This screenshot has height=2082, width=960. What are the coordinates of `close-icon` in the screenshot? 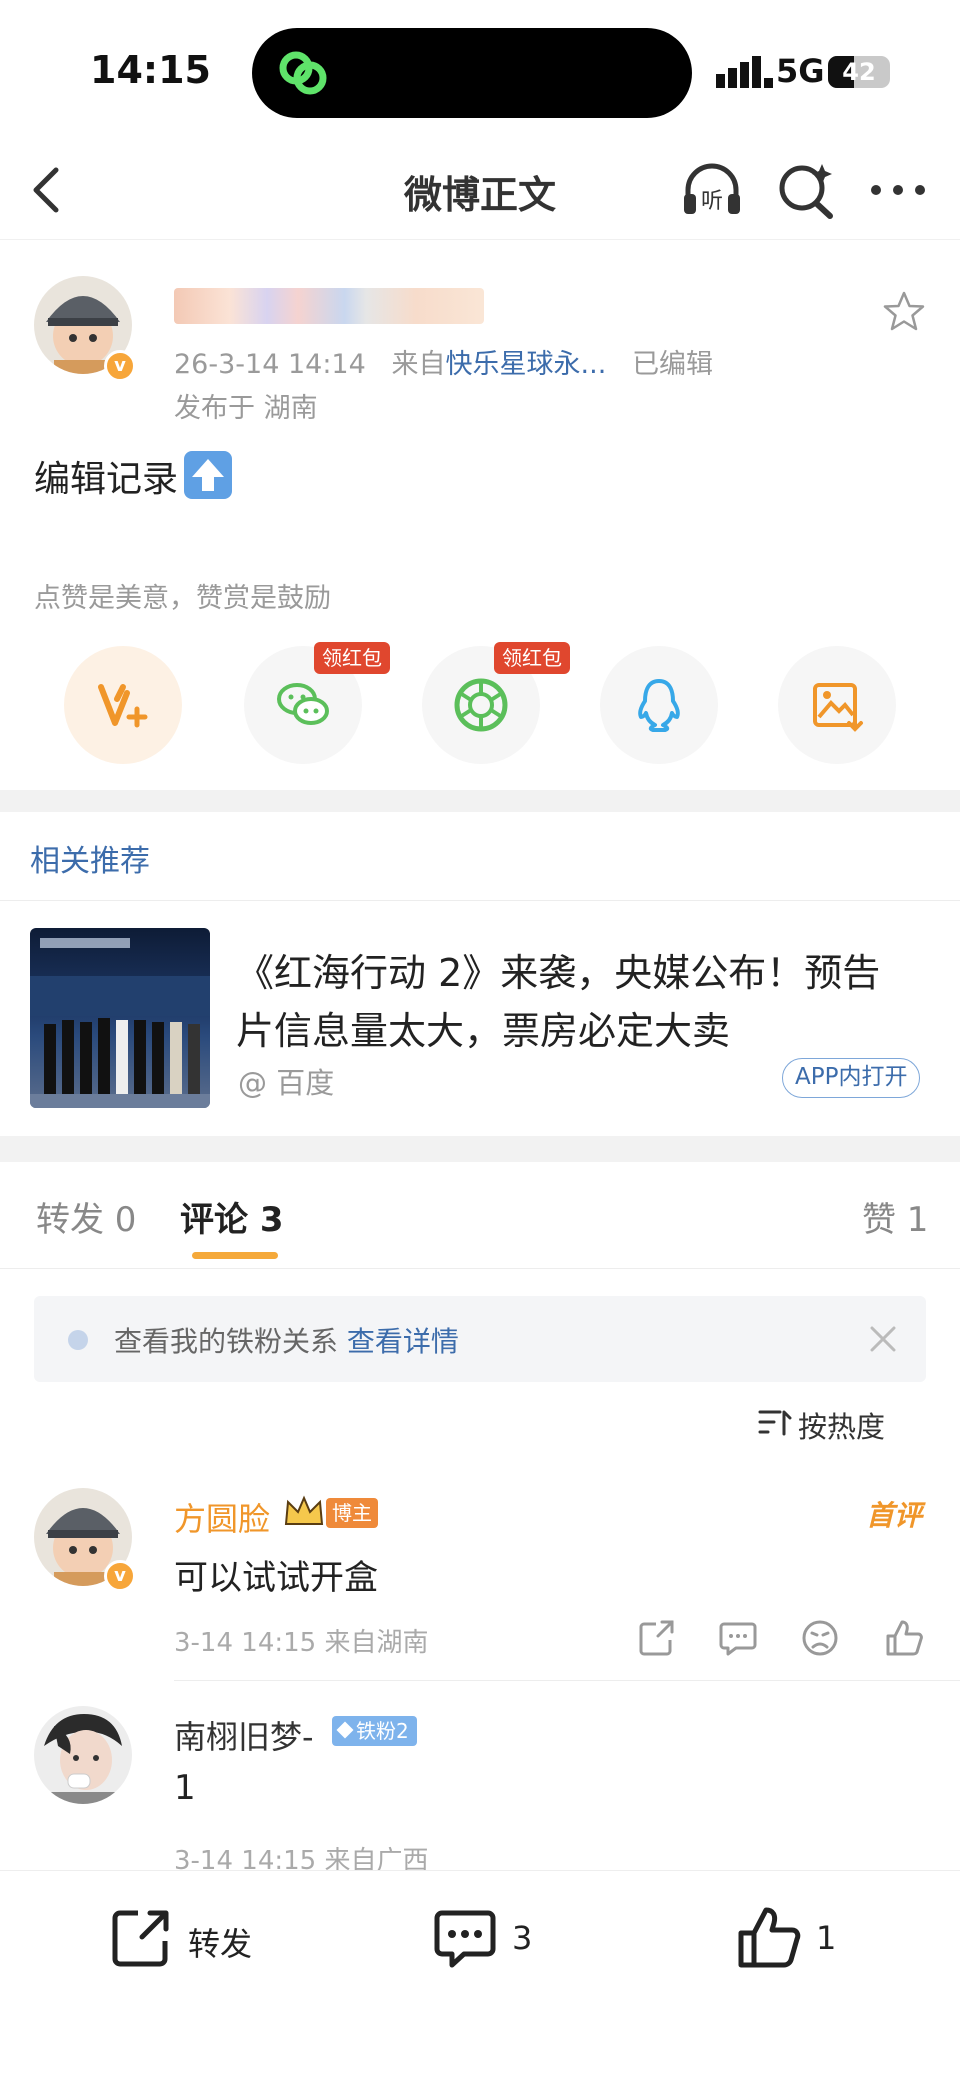 It's located at (883, 1339).